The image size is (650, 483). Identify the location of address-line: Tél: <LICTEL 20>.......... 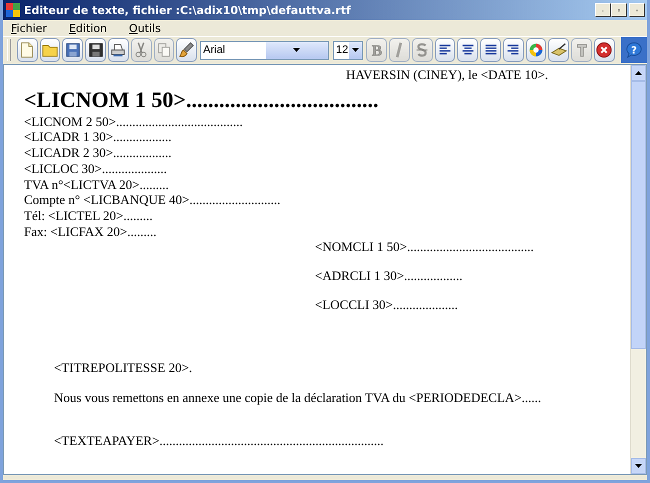
(89, 216).